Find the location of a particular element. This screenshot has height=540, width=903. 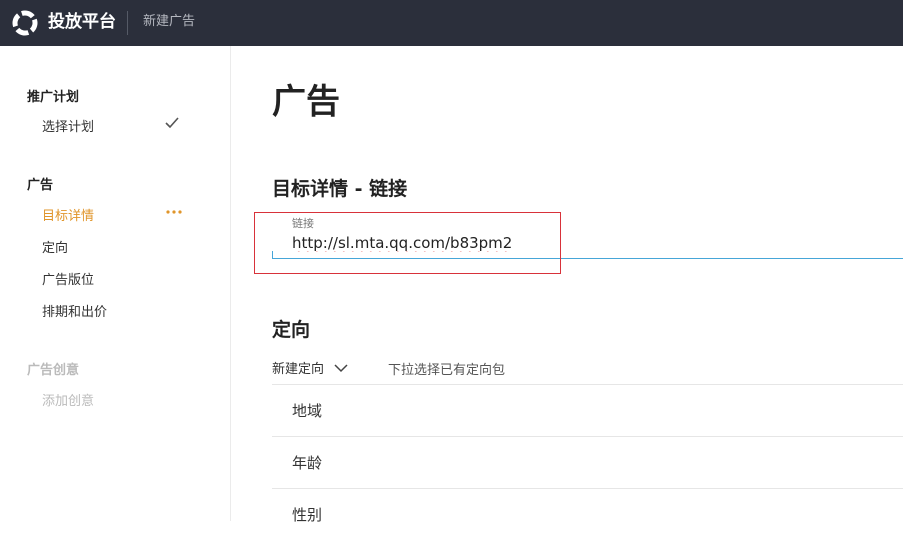

targeting-row-age: 年龄 is located at coordinates (587, 462).